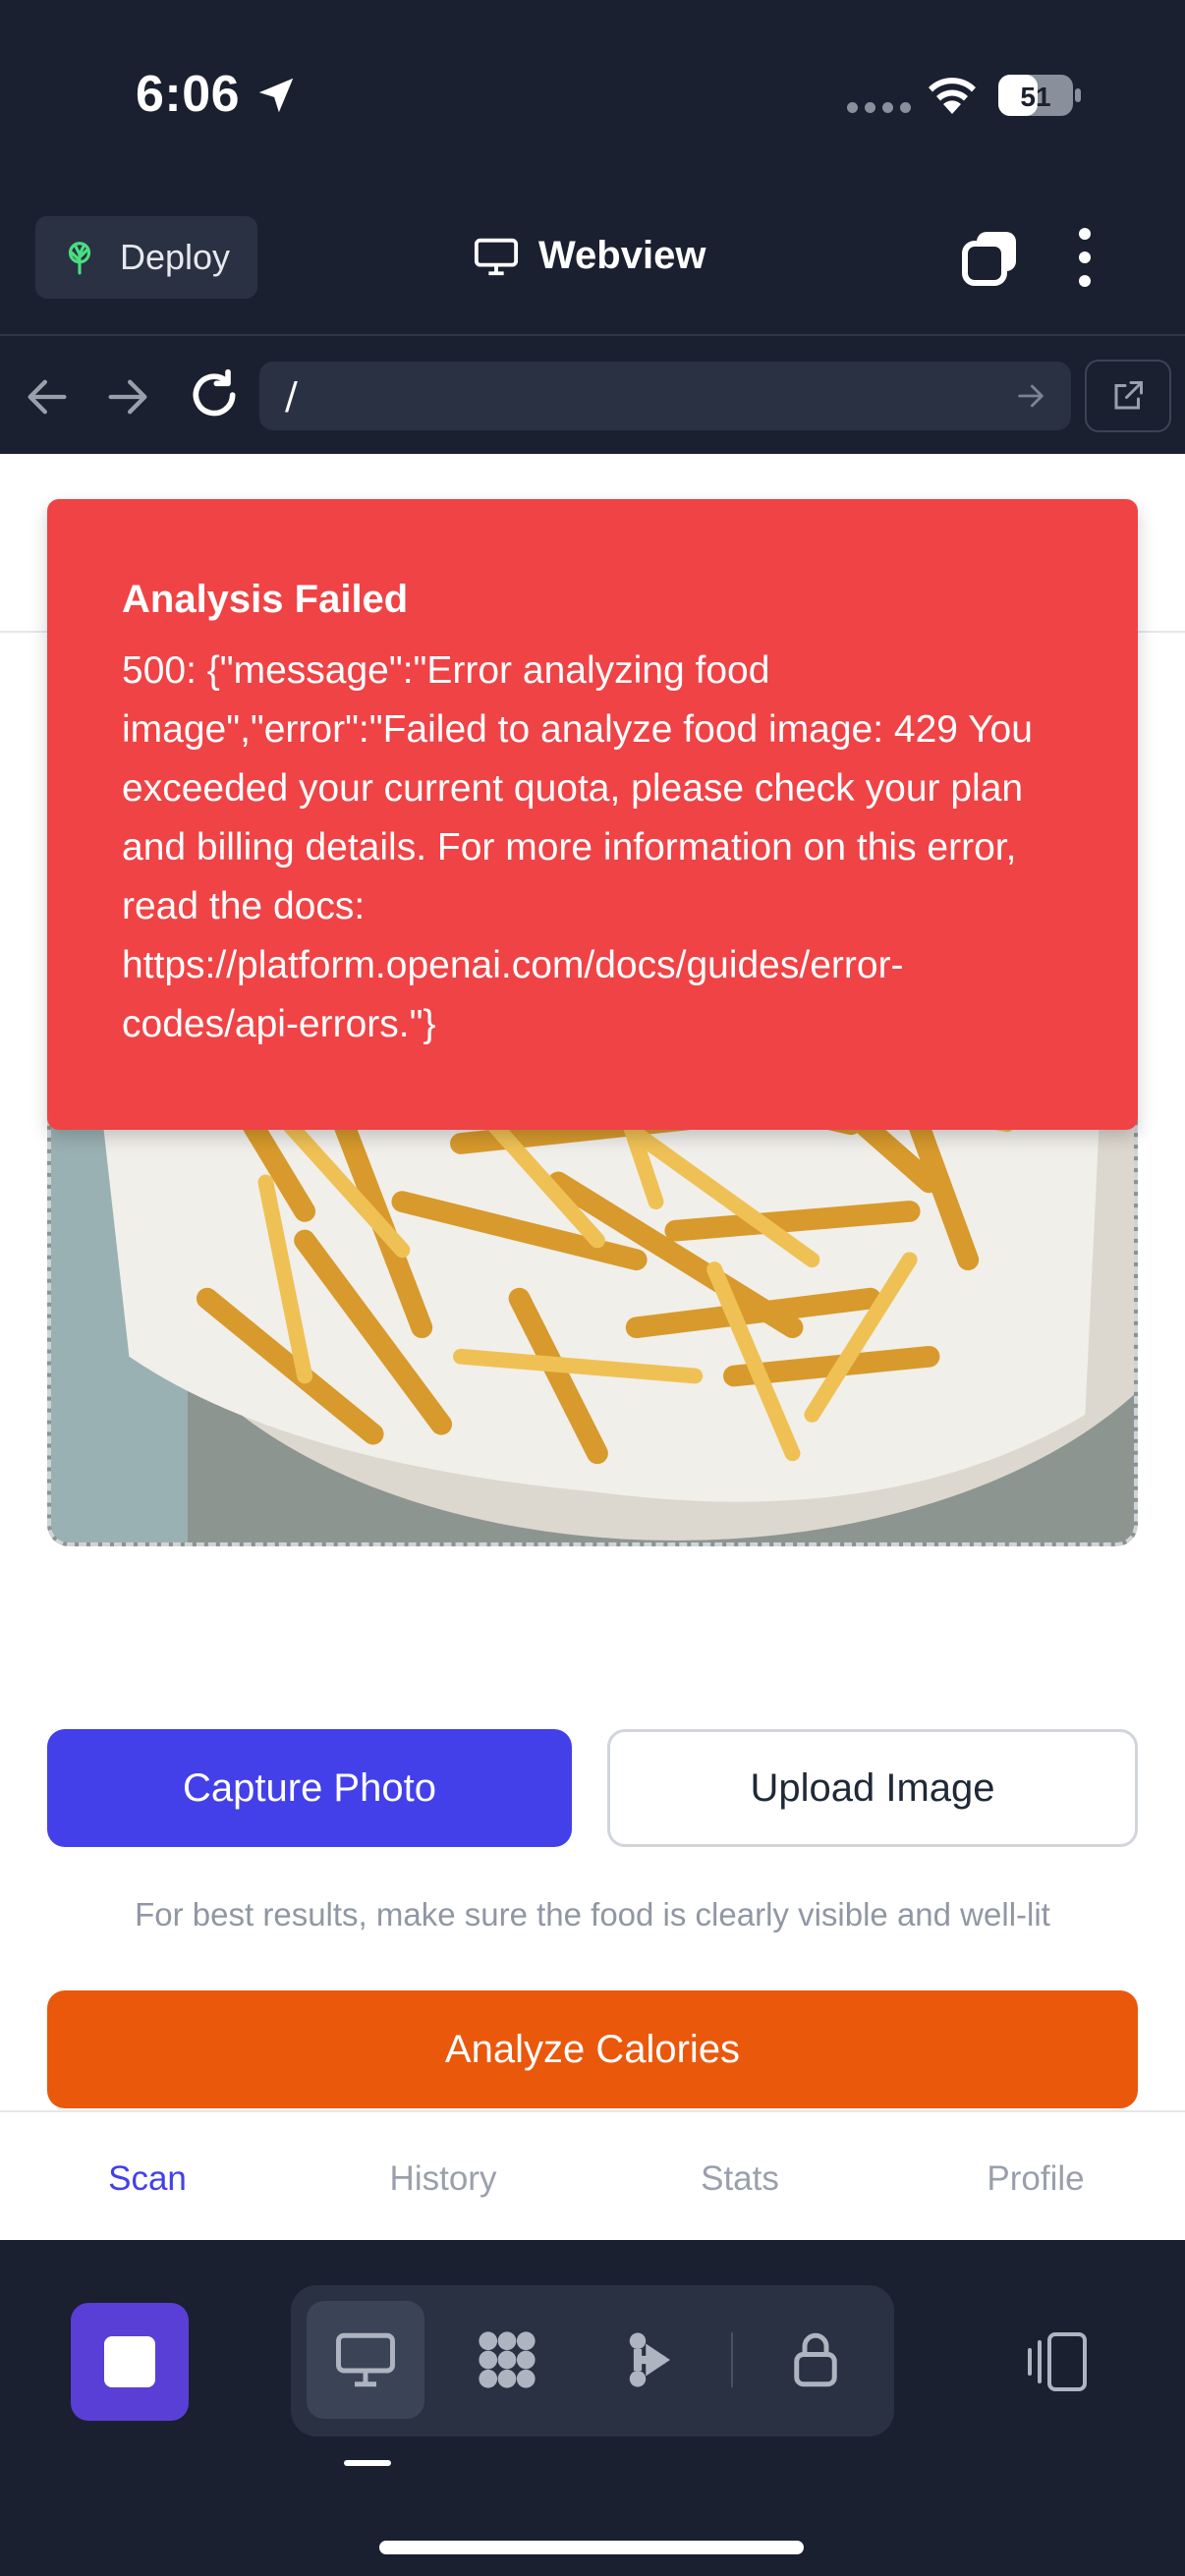 The height and width of the screenshot is (2576, 1185). Describe the element at coordinates (1085, 257) in the screenshot. I see `more-menu-icon` at that location.